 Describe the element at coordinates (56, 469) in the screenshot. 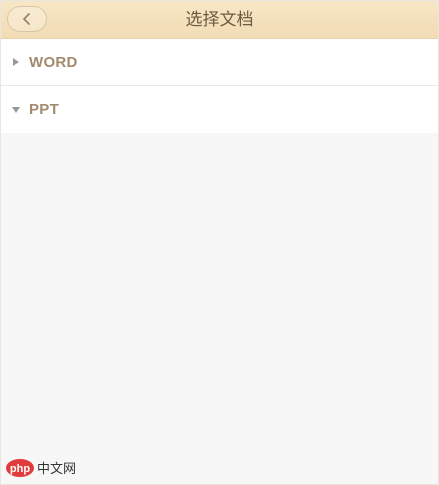

I see `svg-text: 中文网` at that location.